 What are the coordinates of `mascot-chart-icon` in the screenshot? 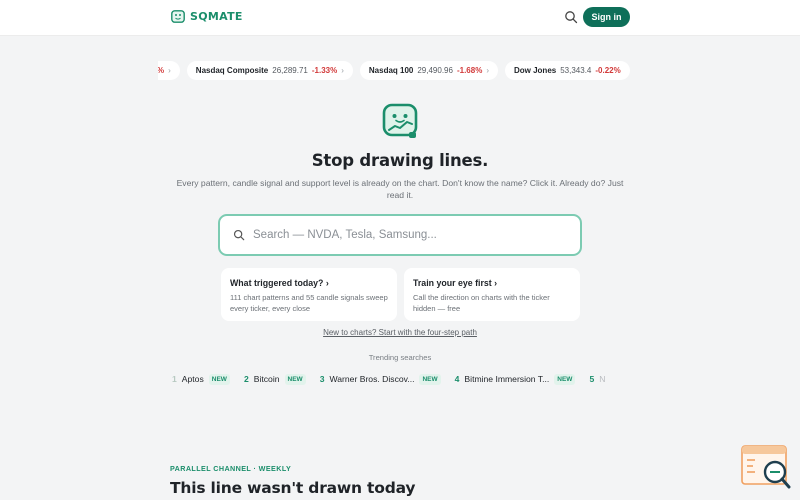 It's located at (400, 120).